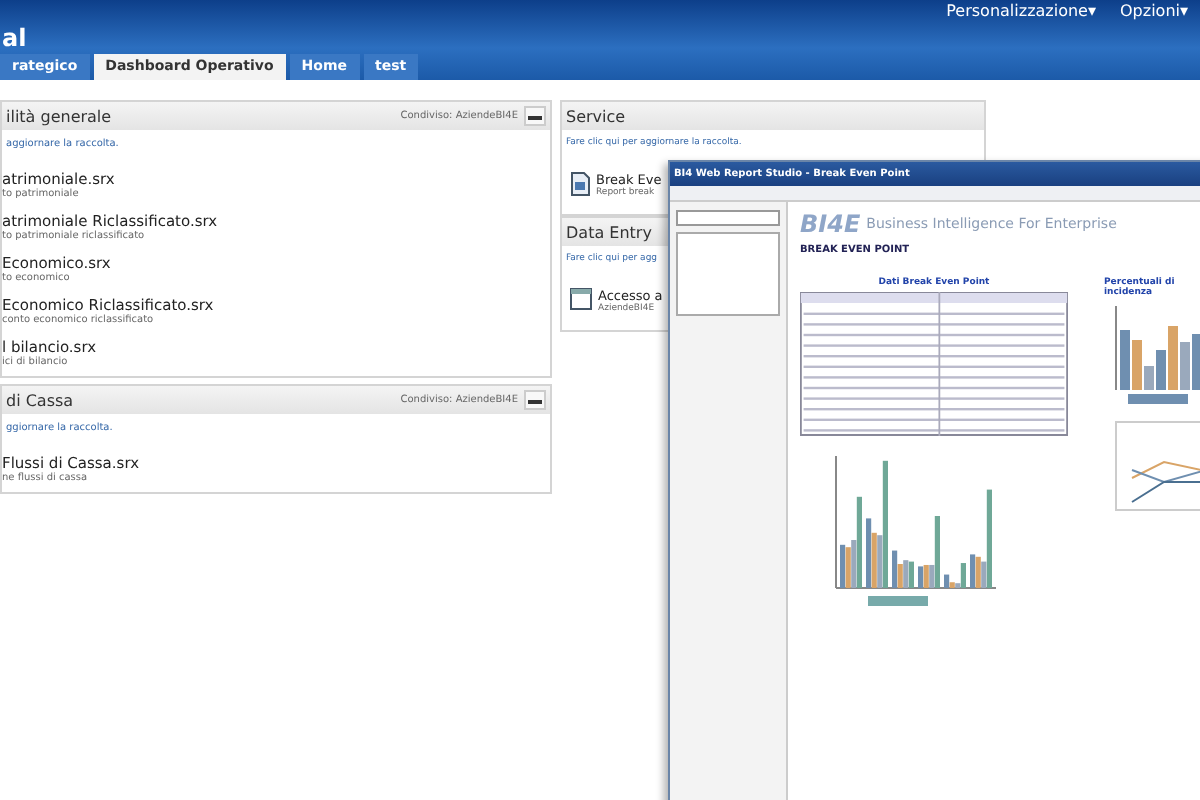 The height and width of the screenshot is (800, 1200). Describe the element at coordinates (40, 400) in the screenshot. I see `panel-title: di Cassa` at that location.